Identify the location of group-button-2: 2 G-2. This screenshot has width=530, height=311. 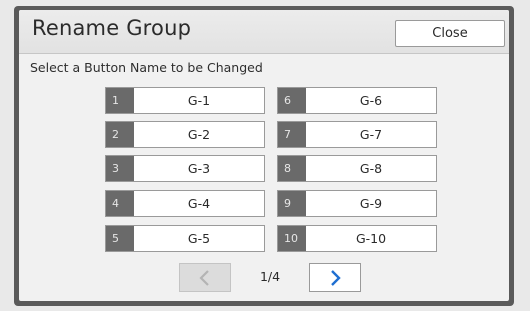
(185, 134).